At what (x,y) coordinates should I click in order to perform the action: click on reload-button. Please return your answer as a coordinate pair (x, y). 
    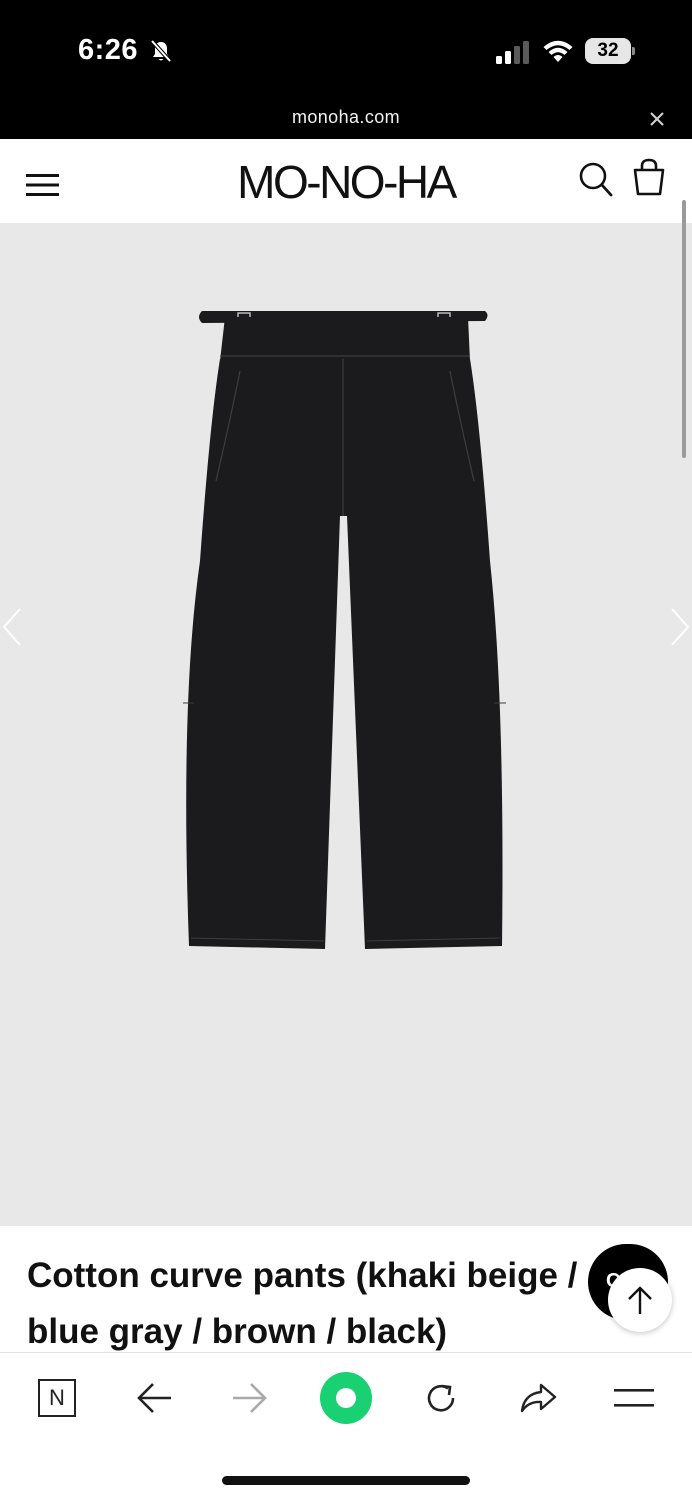
    Looking at the image, I should click on (441, 1398).